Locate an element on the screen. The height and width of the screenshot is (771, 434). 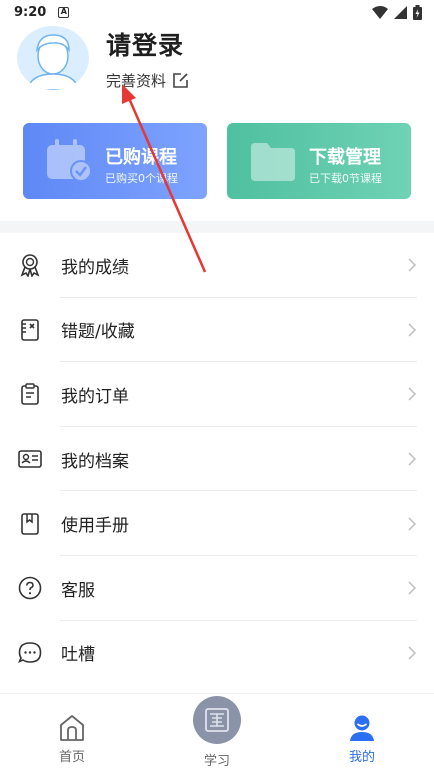
tab-mine: 我的 is located at coordinates (362, 732).